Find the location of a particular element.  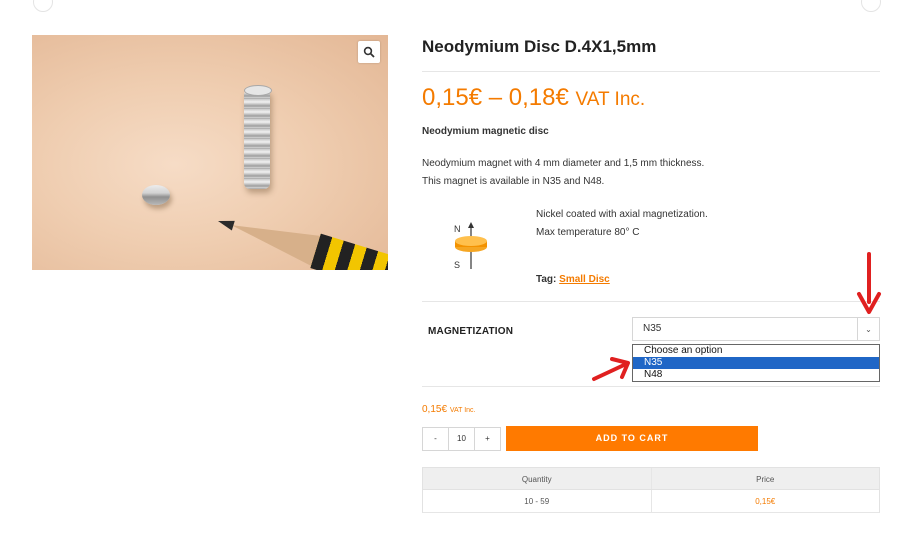

annotation-arrow-down-icon is located at coordinates (869, 283).